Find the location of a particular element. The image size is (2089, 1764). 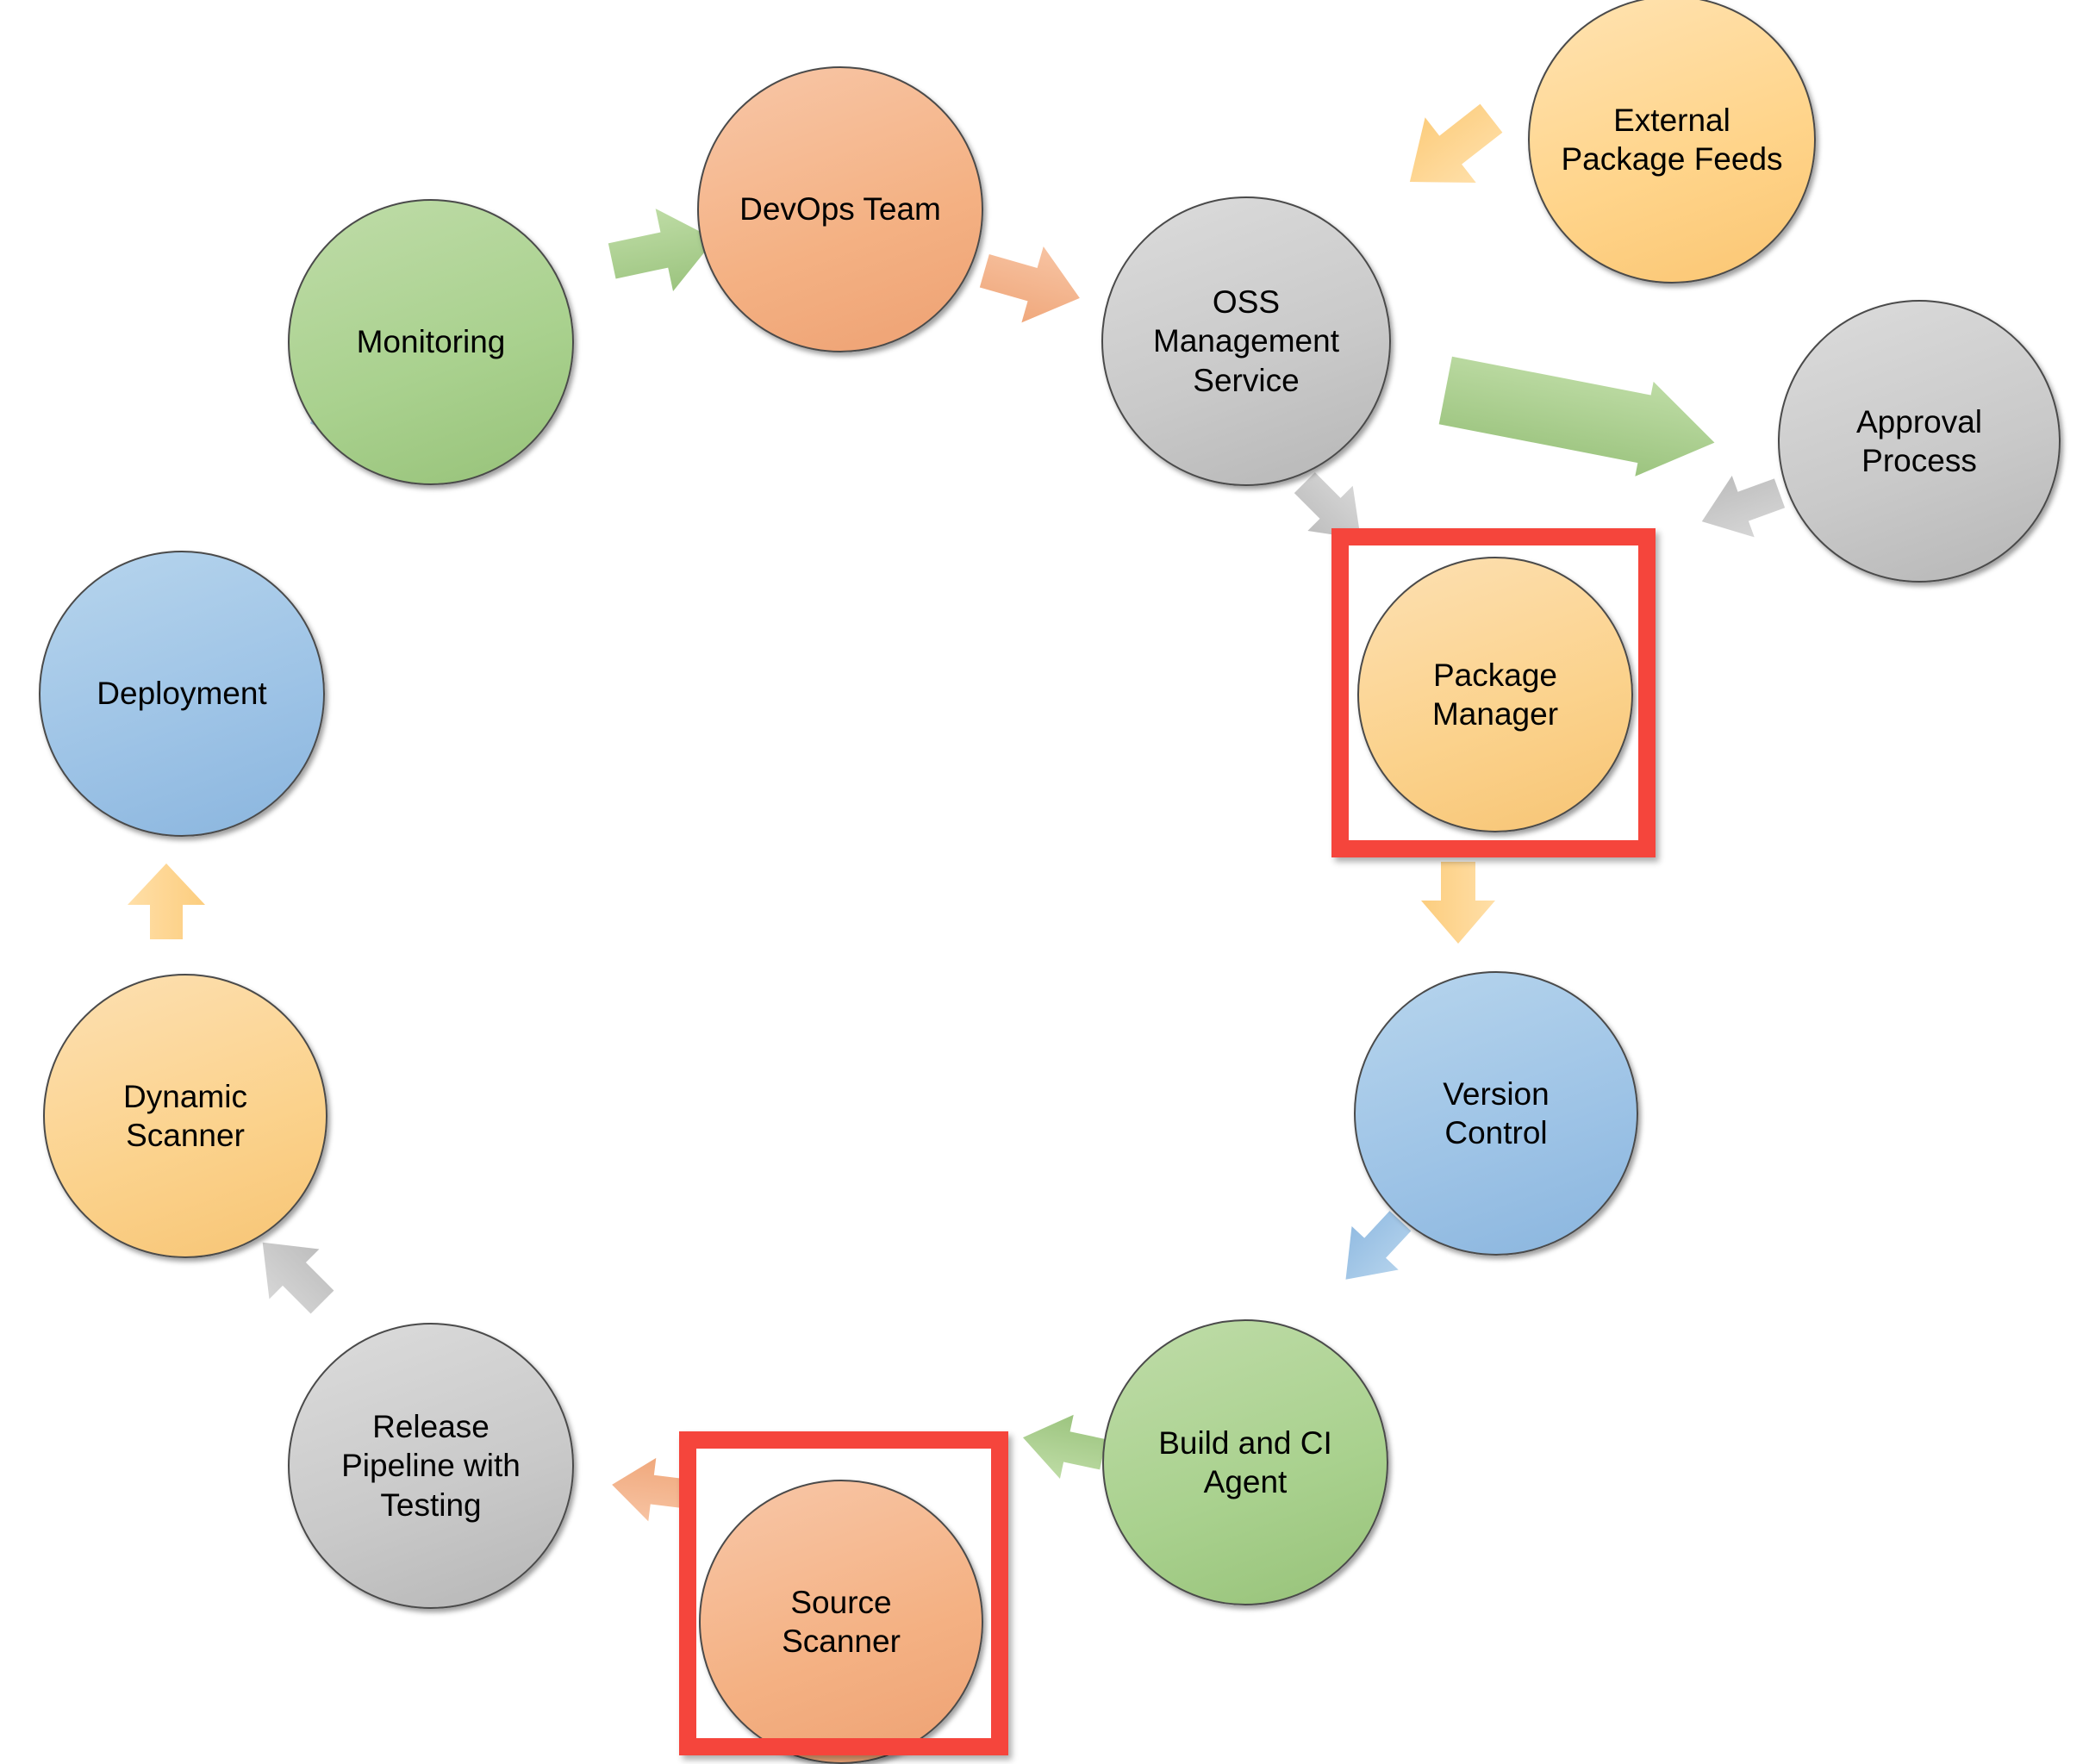

node-deployment: Deployment is located at coordinates (182, 694).